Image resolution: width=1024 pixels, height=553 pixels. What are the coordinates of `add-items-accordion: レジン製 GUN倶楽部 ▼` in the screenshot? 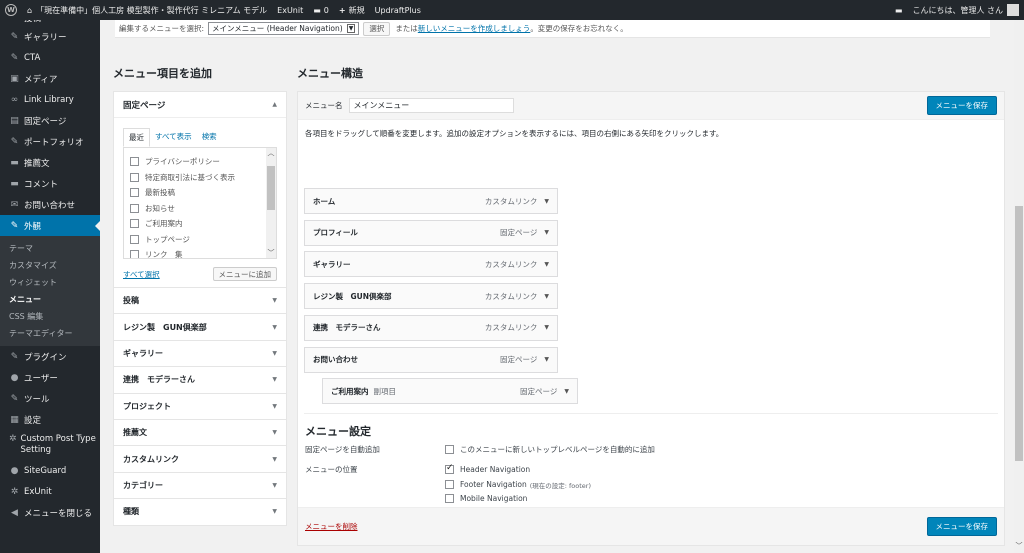 It's located at (200, 327).